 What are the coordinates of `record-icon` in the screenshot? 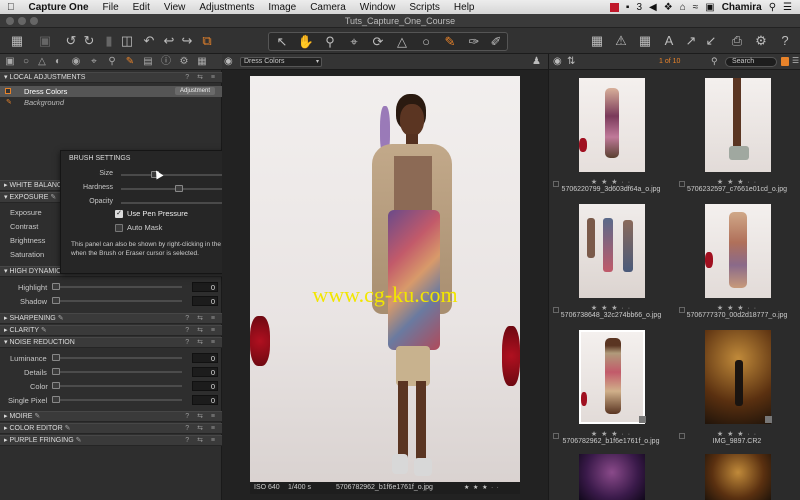 It's located at (614, 7).